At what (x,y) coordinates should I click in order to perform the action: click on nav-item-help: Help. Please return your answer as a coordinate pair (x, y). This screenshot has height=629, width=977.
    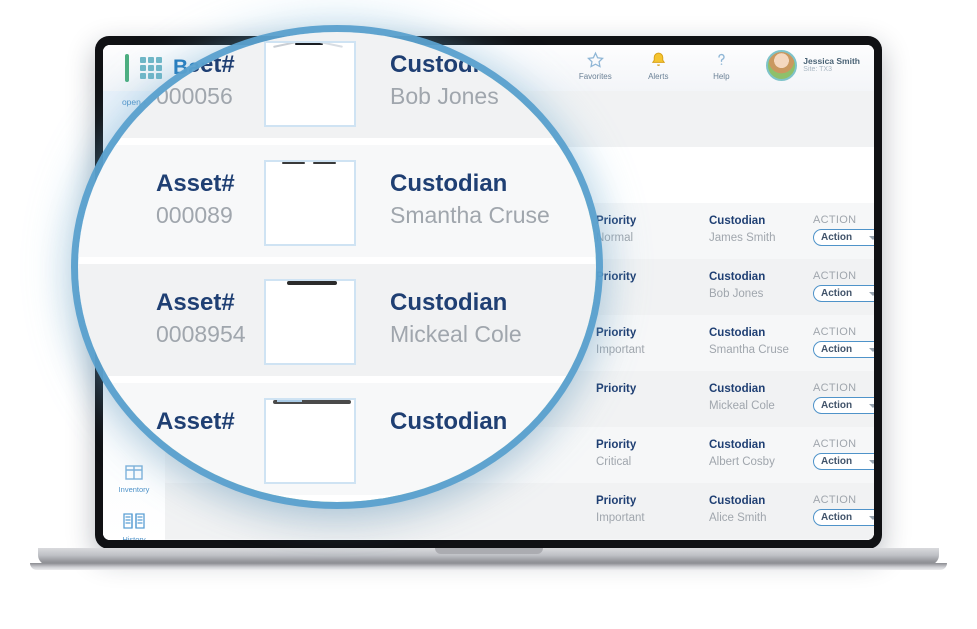
    Looking at the image, I should click on (721, 65).